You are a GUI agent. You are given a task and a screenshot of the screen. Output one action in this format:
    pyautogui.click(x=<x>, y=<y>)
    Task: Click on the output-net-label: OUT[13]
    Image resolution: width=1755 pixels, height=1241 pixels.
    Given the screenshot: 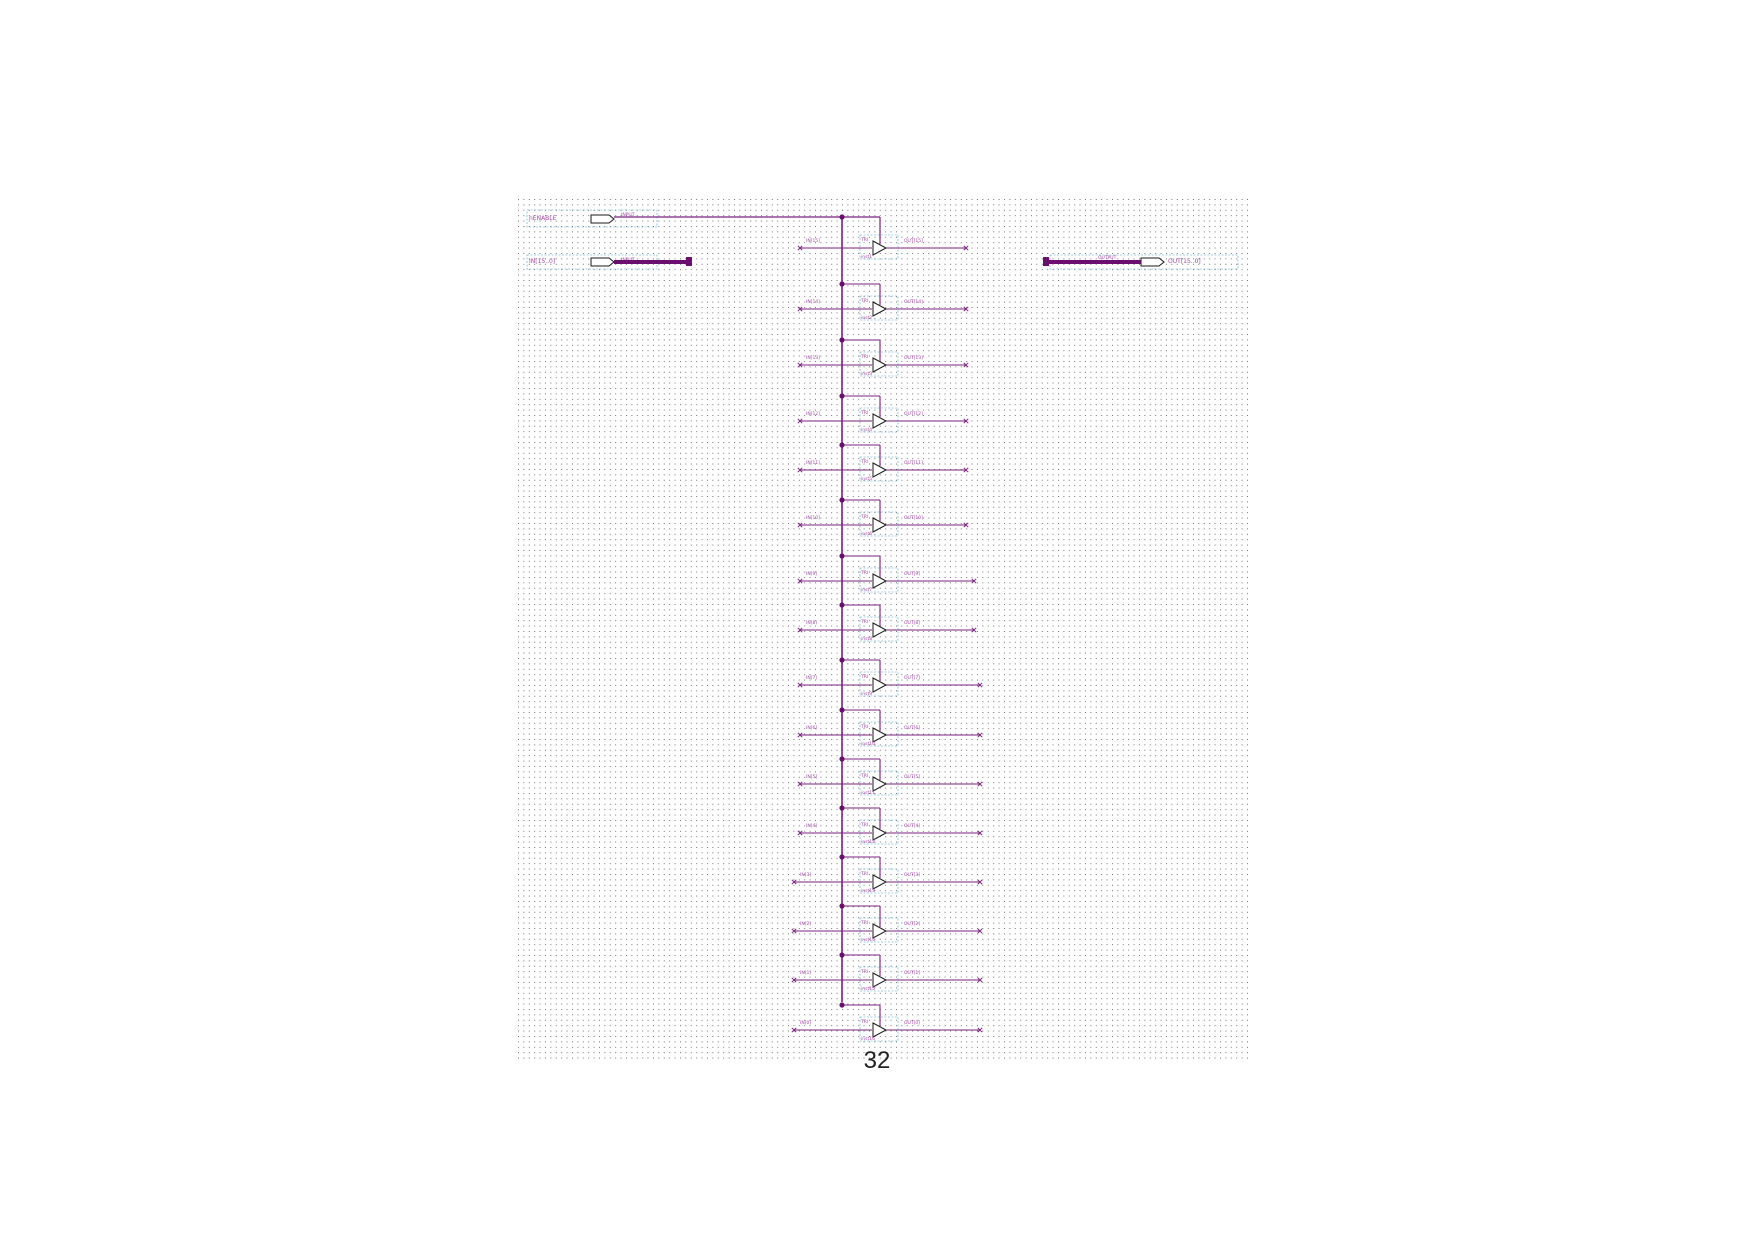 What is the action you would take?
    pyautogui.click(x=913, y=358)
    